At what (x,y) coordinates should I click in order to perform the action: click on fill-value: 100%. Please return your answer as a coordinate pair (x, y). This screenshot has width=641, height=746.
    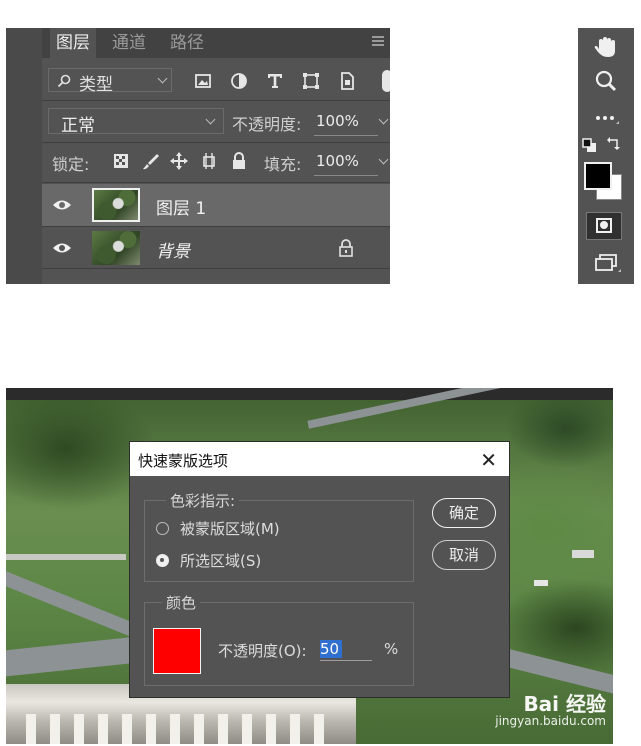
    Looking at the image, I should click on (337, 161).